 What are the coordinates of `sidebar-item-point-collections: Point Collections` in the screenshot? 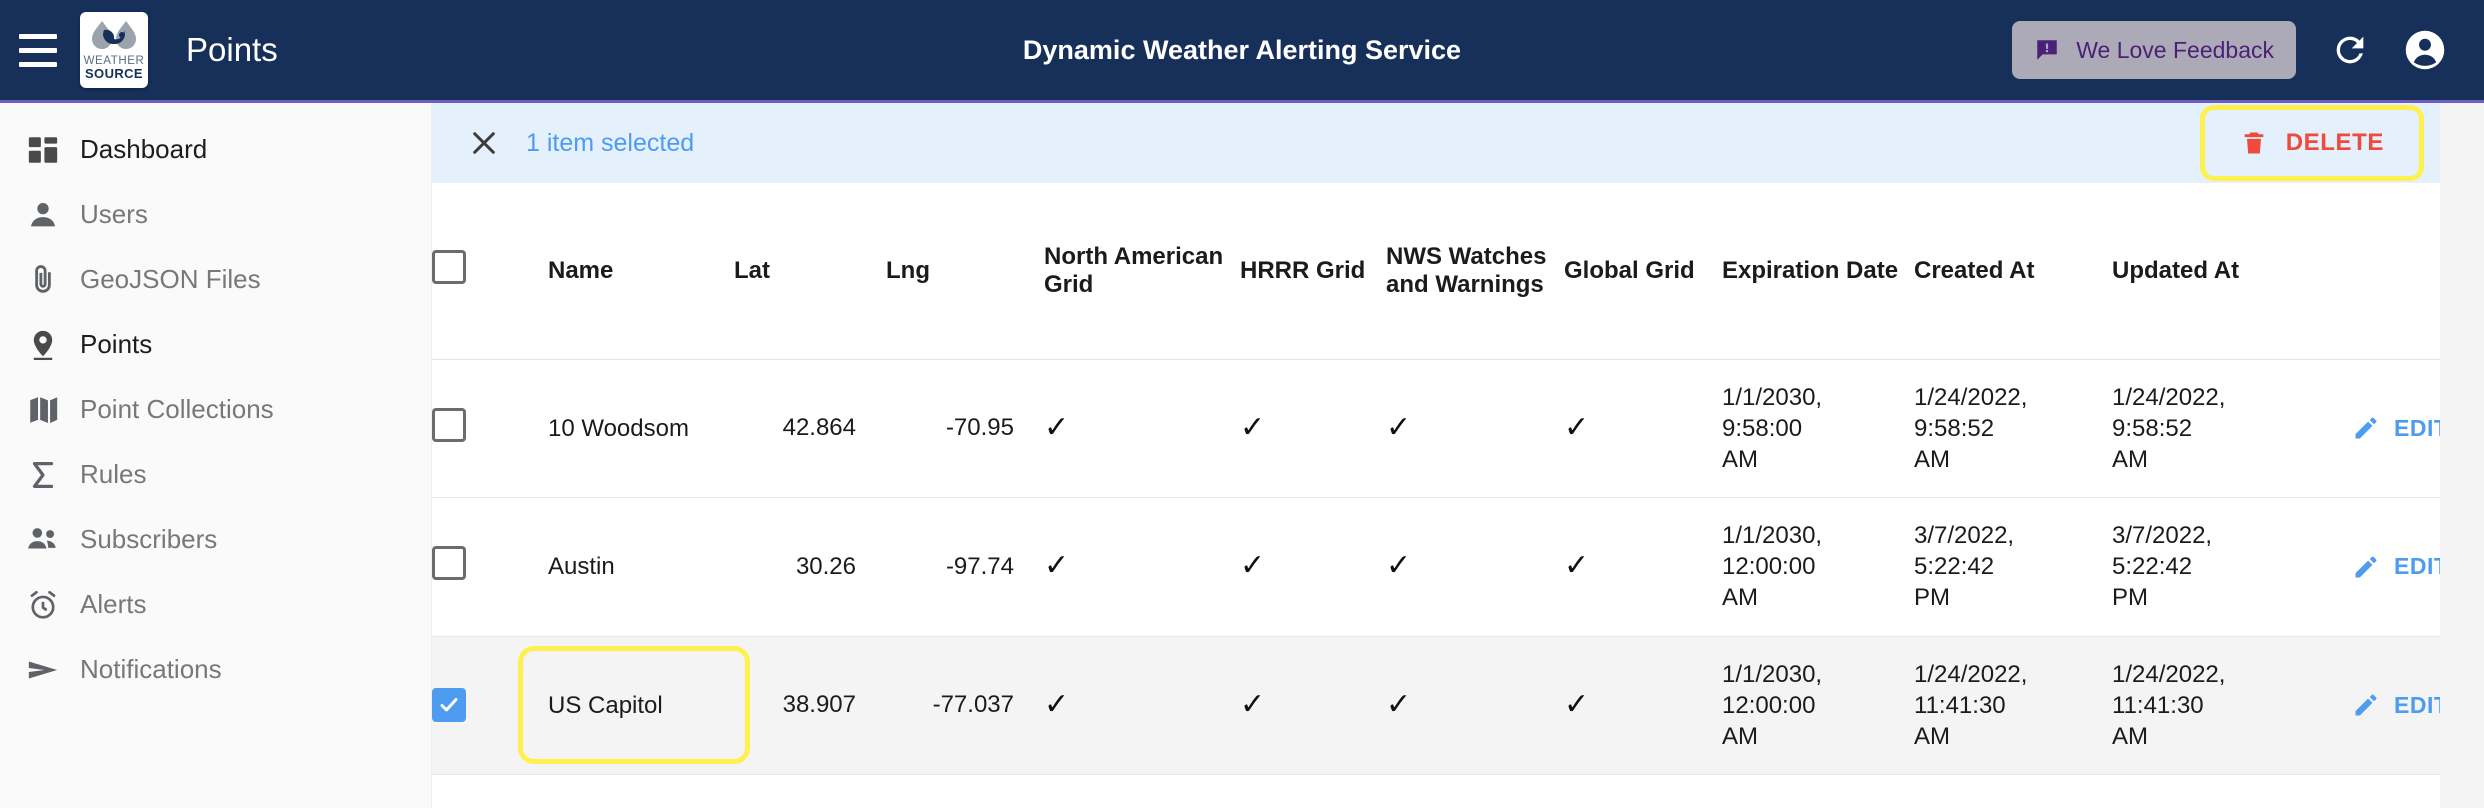 It's located at (215, 409).